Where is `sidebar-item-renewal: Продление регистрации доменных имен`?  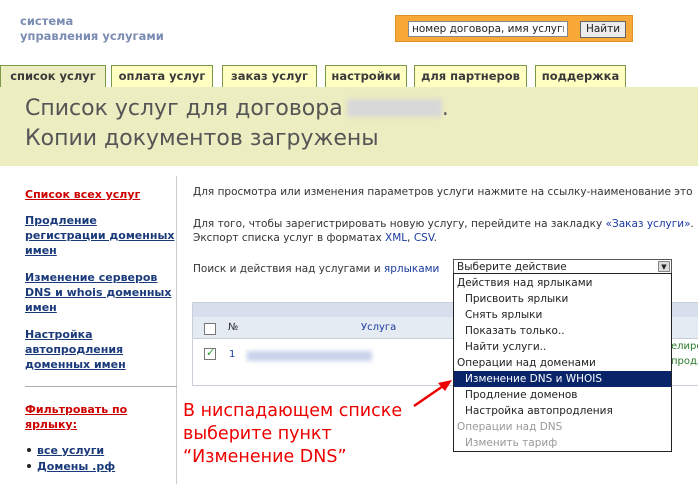 sidebar-item-renewal: Продление регистрации доменных имен is located at coordinates (100, 235).